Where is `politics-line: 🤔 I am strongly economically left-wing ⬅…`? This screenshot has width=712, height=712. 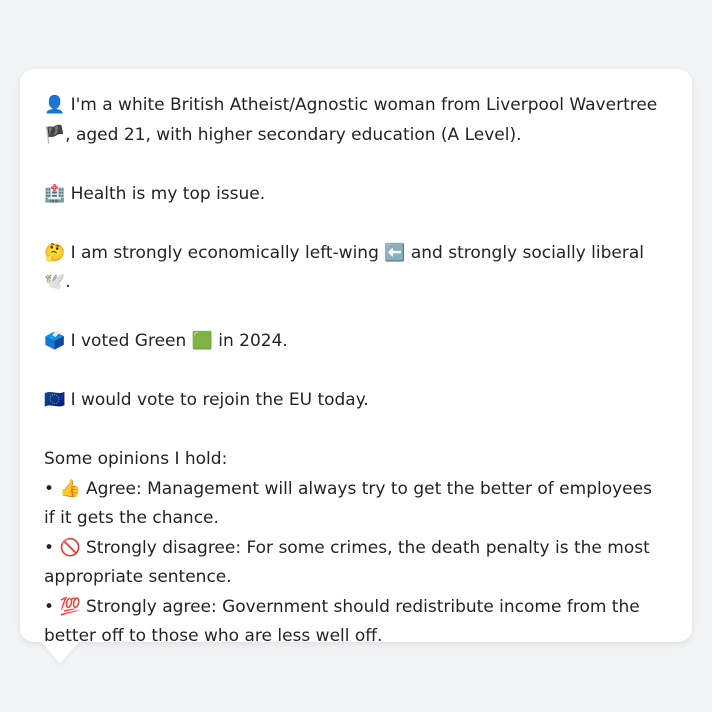 politics-line: 🤔 I am strongly economically left-wing ⬅… is located at coordinates (356, 268).